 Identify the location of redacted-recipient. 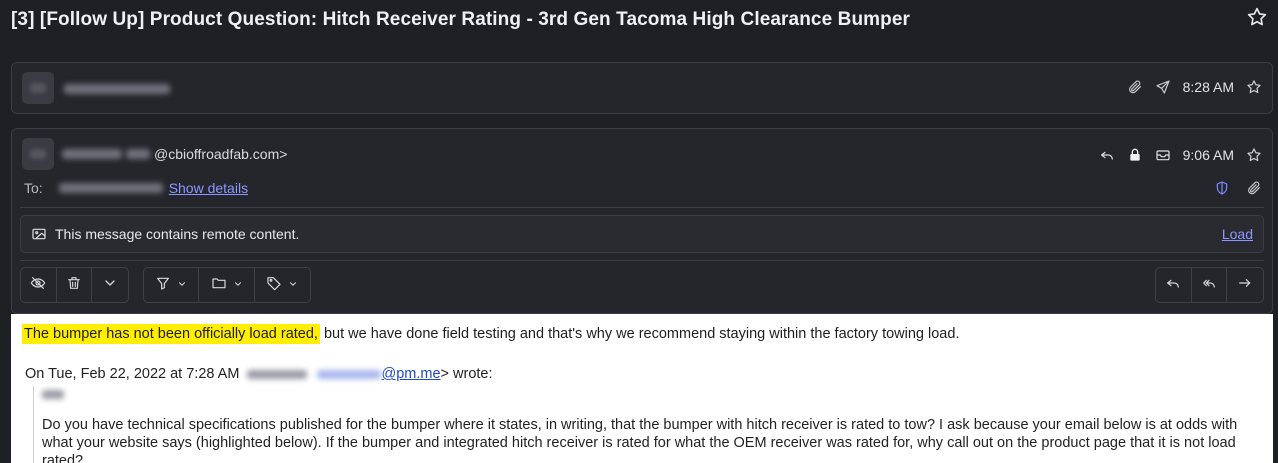
(110, 188).